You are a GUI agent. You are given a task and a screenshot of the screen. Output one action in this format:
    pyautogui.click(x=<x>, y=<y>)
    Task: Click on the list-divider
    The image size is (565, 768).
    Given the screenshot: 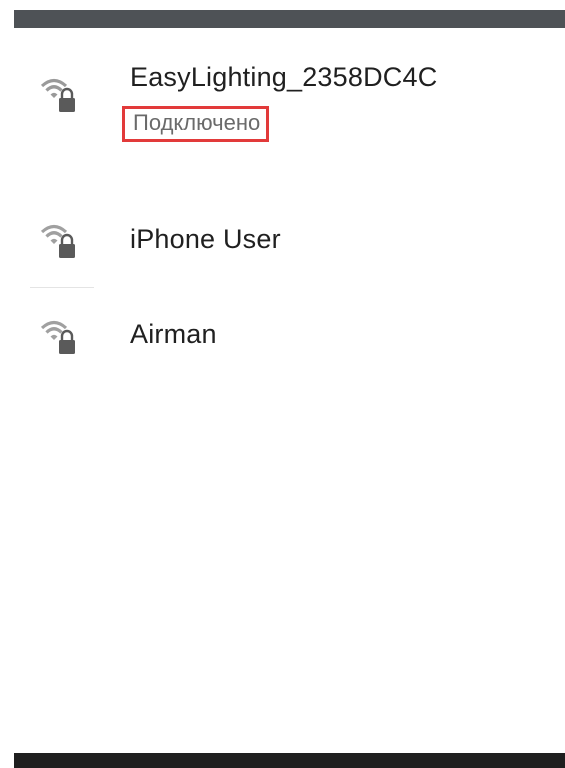 What is the action you would take?
    pyautogui.click(x=62, y=287)
    